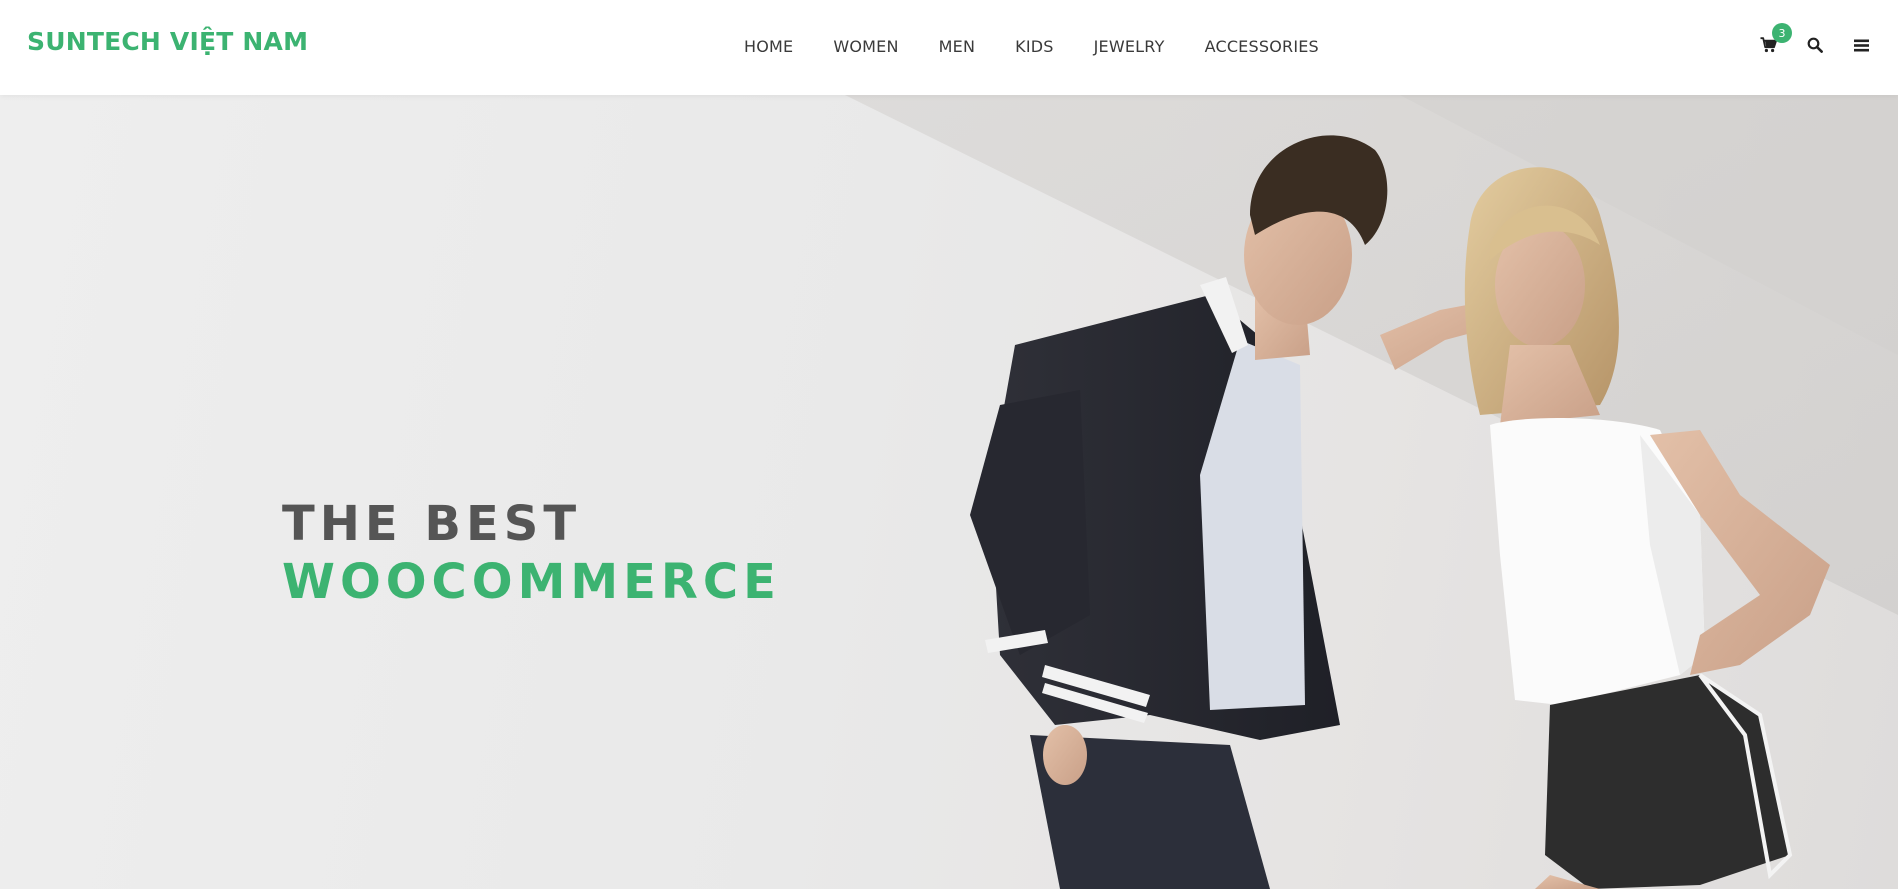 The height and width of the screenshot is (889, 1898). Describe the element at coordinates (531, 553) in the screenshot. I see `hero-headline: THE BEST WOOCOMMERCE` at that location.